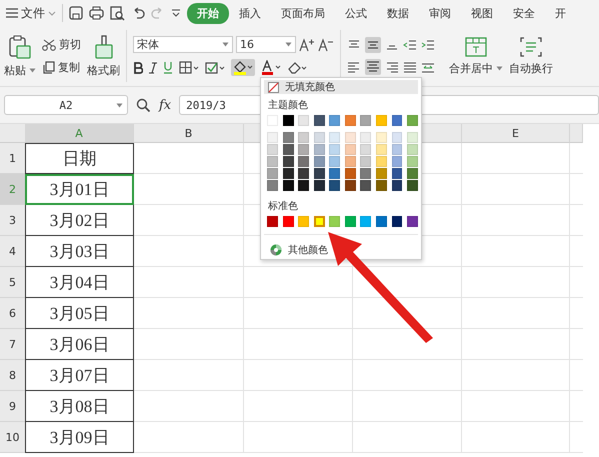 This screenshot has height=457, width=599. Describe the element at coordinates (79, 313) in the screenshot. I see `table-cell: 3月05日` at that location.